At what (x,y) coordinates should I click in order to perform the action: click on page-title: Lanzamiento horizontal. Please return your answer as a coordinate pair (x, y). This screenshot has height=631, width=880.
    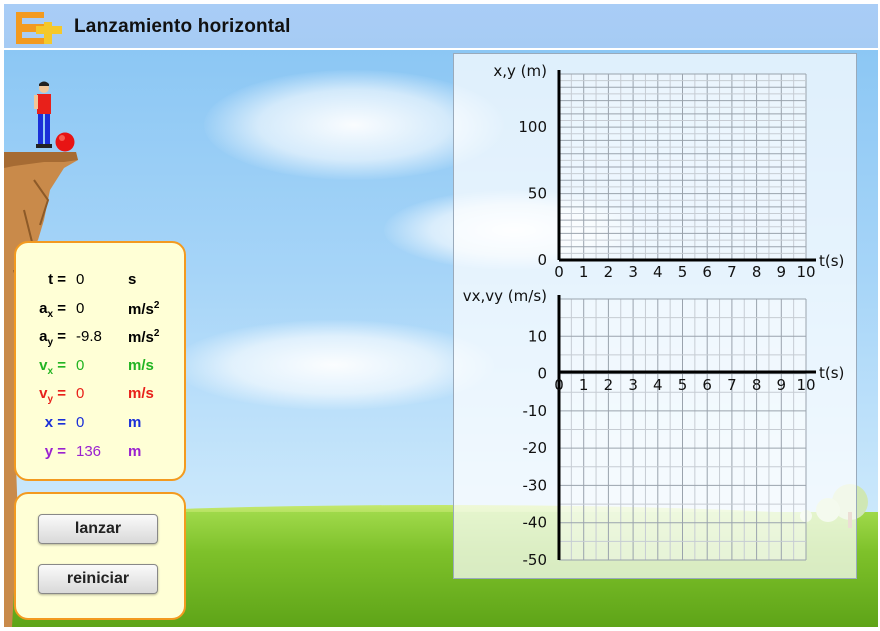
    Looking at the image, I should click on (182, 26).